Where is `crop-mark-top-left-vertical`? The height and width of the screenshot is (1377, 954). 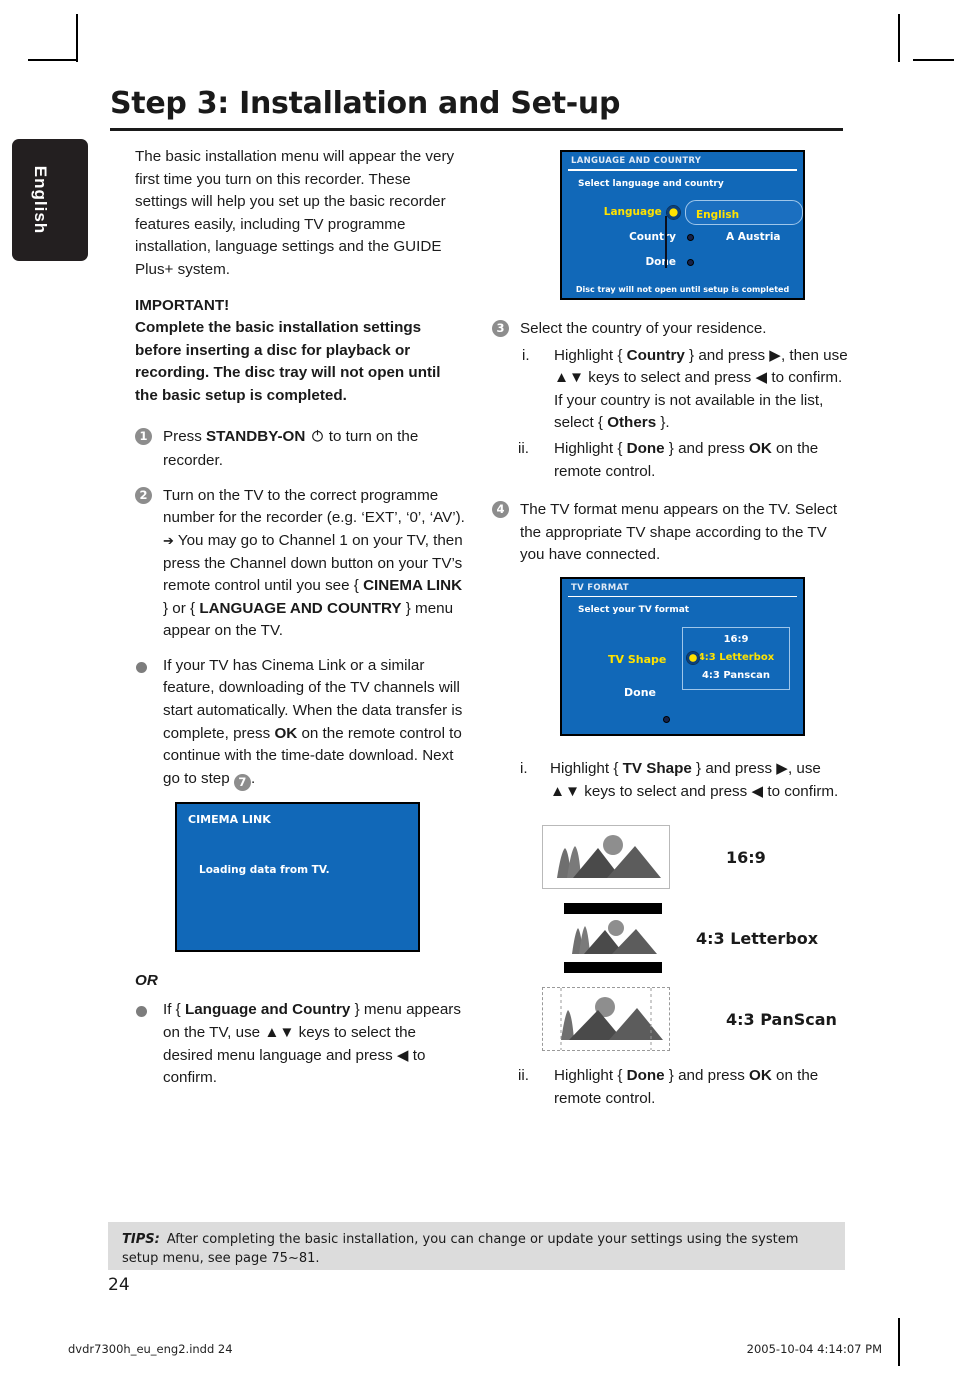
crop-mark-top-left-vertical is located at coordinates (77, 38).